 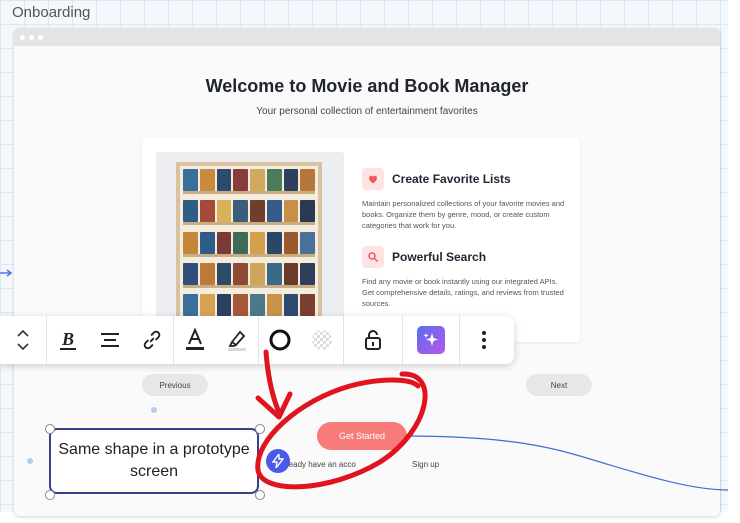 I want to click on bold-icon: B, so click(x=68, y=340).